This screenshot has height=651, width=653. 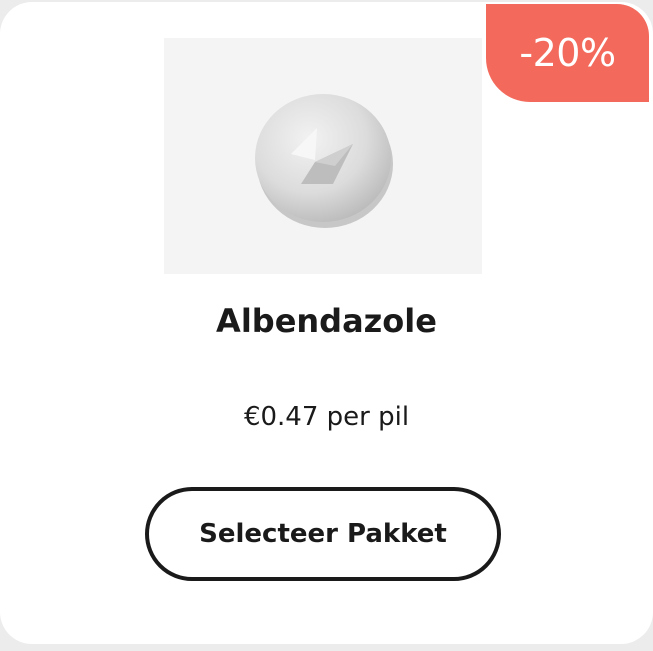 I want to click on discount-badge: -20%, so click(x=567, y=53).